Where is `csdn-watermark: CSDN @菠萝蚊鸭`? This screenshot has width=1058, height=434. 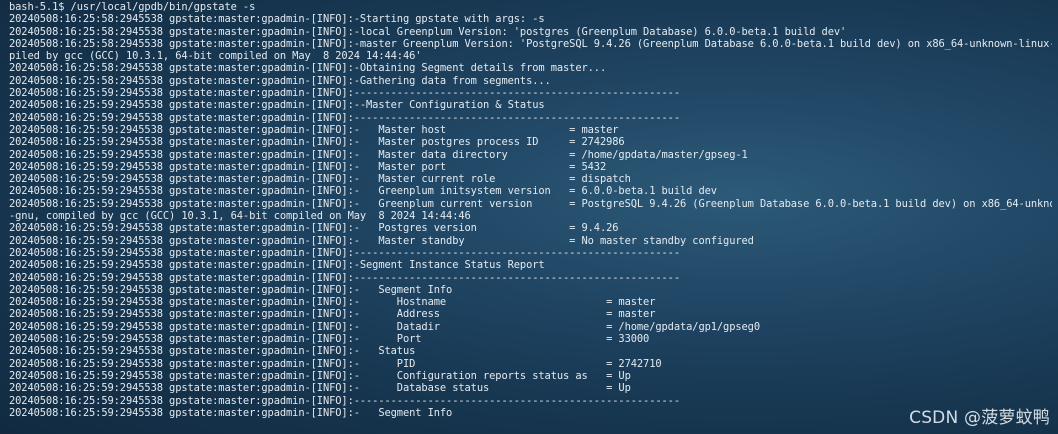 csdn-watermark: CSDN @菠萝蚊鸭 is located at coordinates (979, 418).